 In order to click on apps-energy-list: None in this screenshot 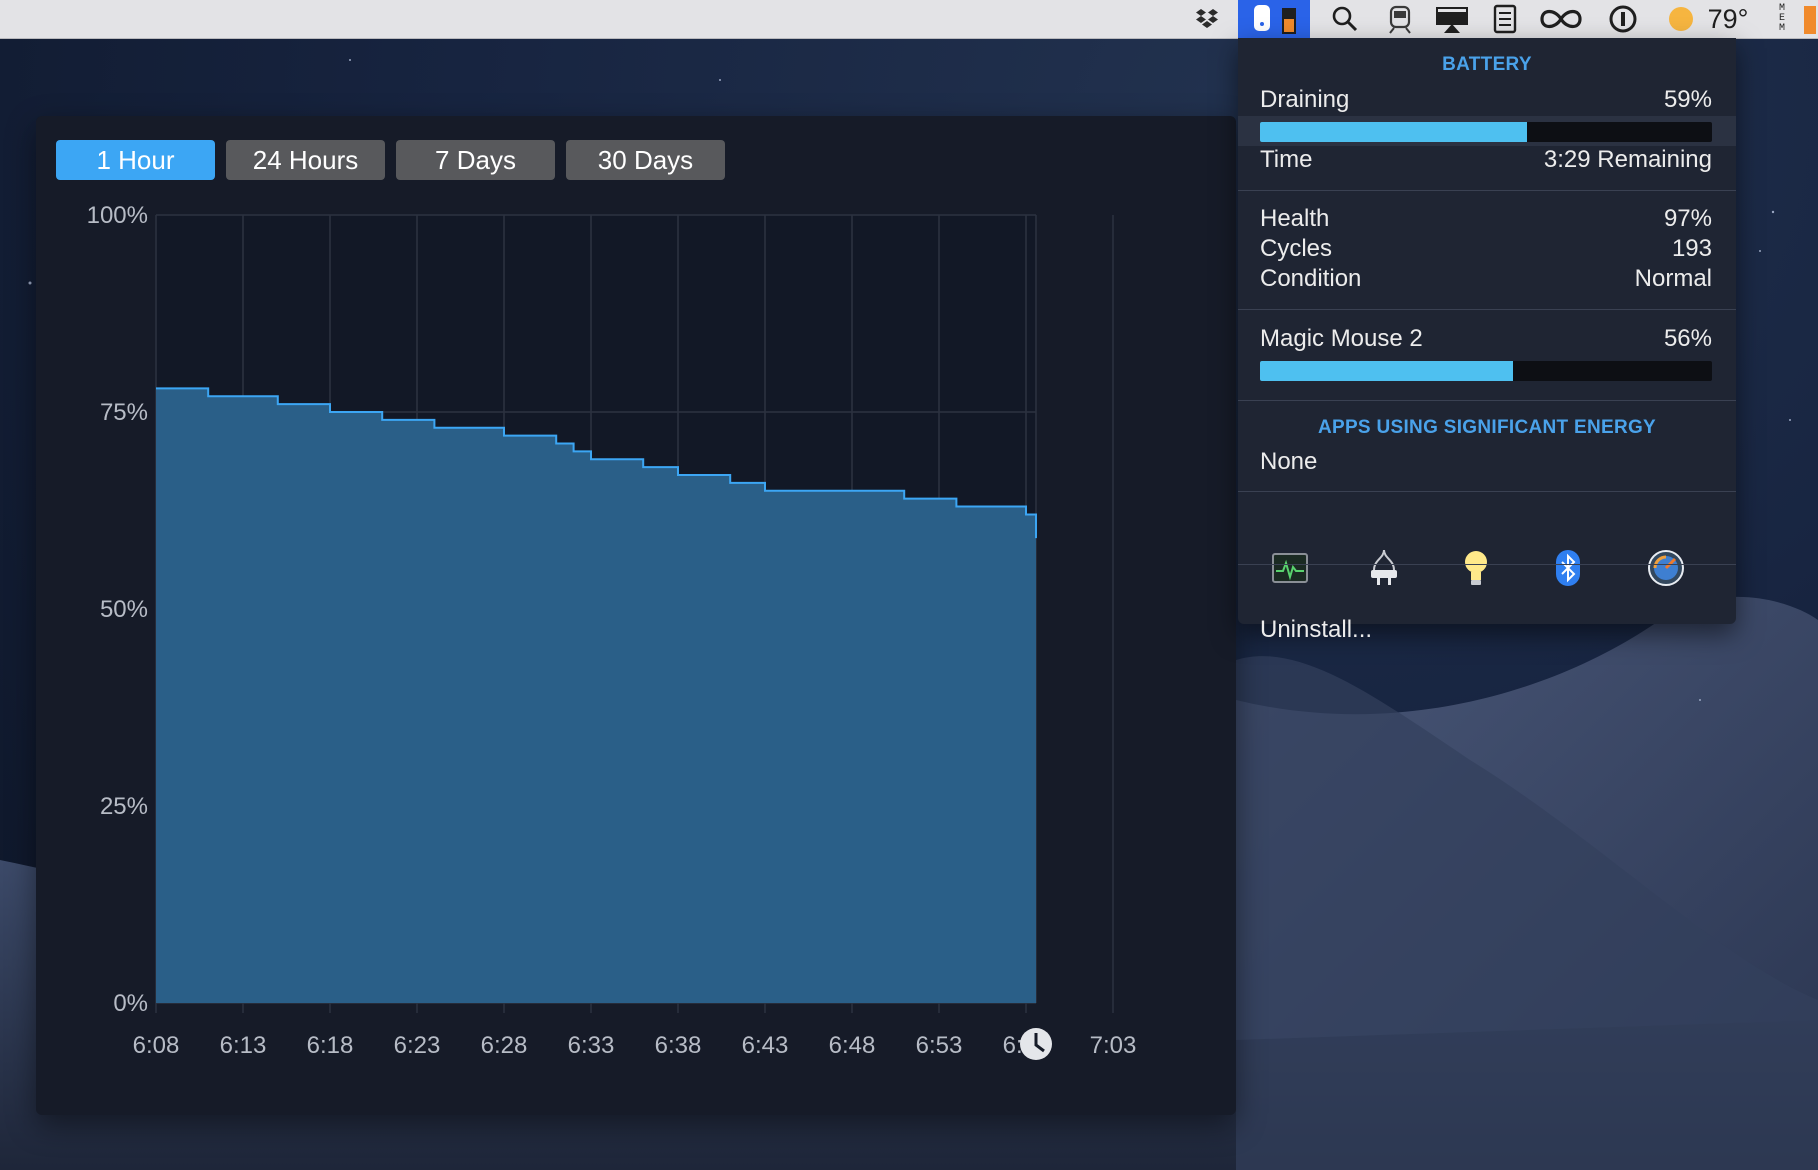, I will do `click(1486, 462)`.